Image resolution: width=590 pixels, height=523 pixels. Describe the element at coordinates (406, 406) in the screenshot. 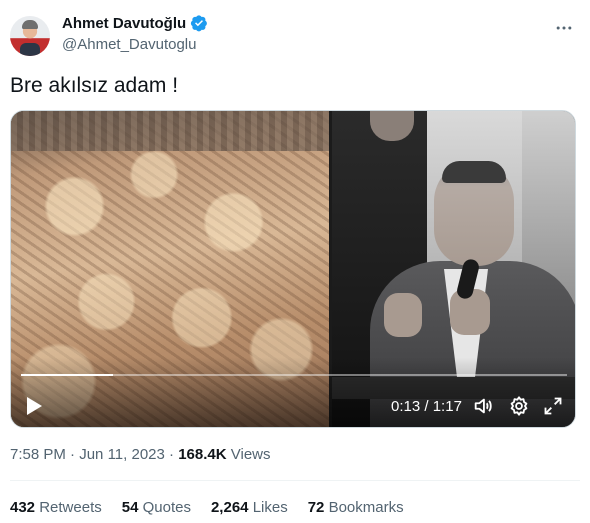

I see `video-current-time: 0:13` at that location.